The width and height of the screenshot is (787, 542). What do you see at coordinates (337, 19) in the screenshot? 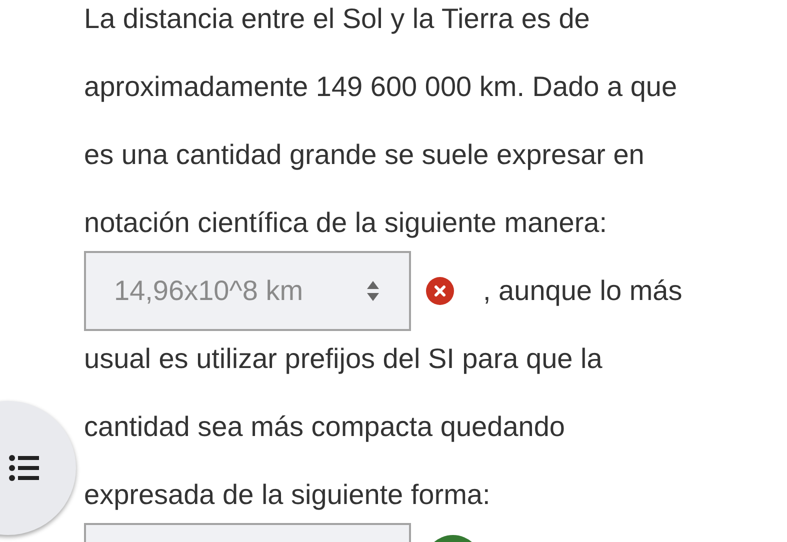
I see `question-text: La distancia entre el Sol y la Tierra es de` at bounding box center [337, 19].